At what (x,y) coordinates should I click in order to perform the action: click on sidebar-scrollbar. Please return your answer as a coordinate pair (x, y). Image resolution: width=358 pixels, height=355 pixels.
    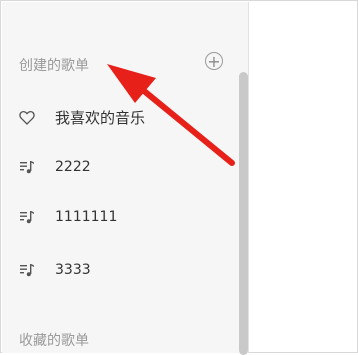
    Looking at the image, I should click on (244, 213).